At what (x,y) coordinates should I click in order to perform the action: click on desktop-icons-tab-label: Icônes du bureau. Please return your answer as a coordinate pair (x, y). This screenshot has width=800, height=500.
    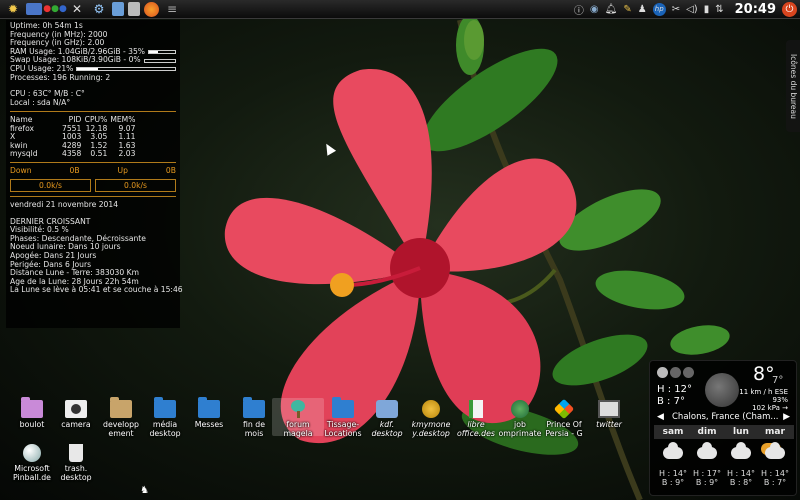
    Looking at the image, I should click on (793, 86).